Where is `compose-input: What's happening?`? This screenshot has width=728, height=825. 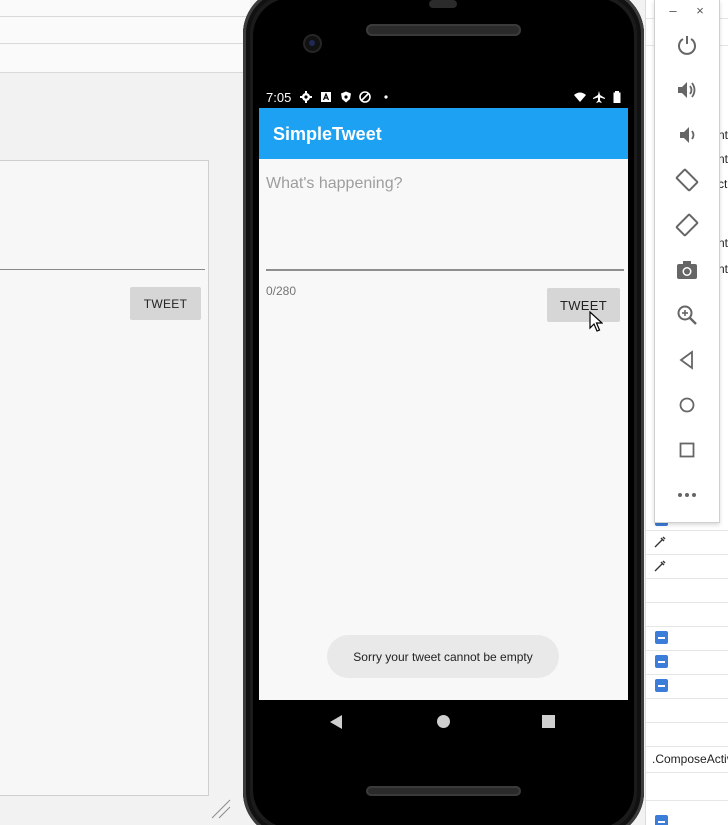
compose-input: What's happening? is located at coordinates (443, 216).